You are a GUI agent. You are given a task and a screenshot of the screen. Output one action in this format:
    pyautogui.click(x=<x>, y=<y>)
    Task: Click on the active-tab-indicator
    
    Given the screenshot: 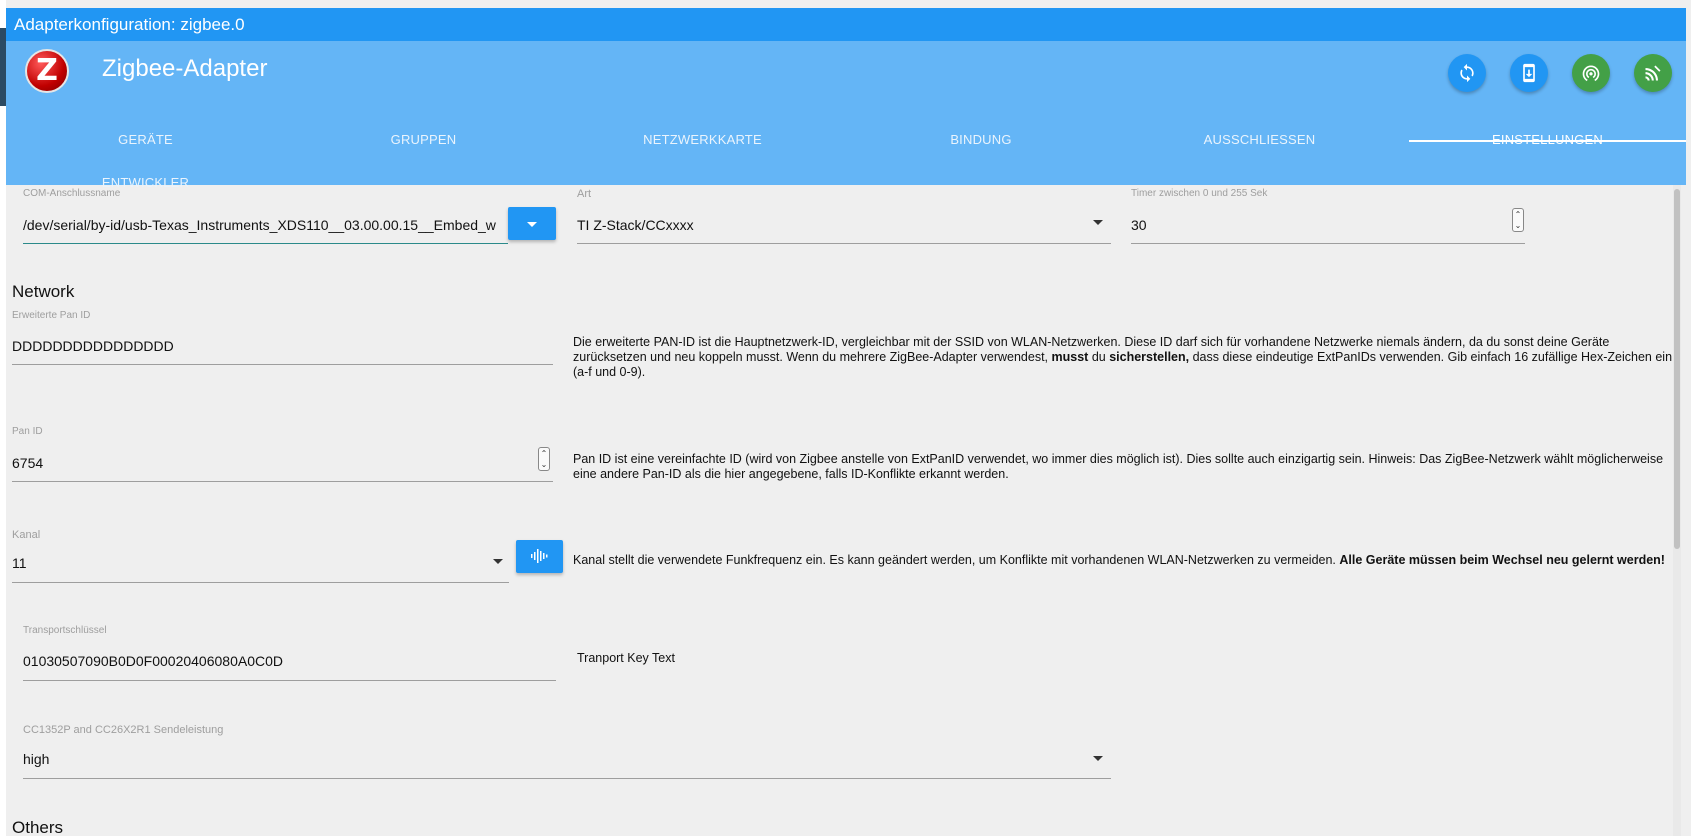 What is the action you would take?
    pyautogui.click(x=1547, y=141)
    